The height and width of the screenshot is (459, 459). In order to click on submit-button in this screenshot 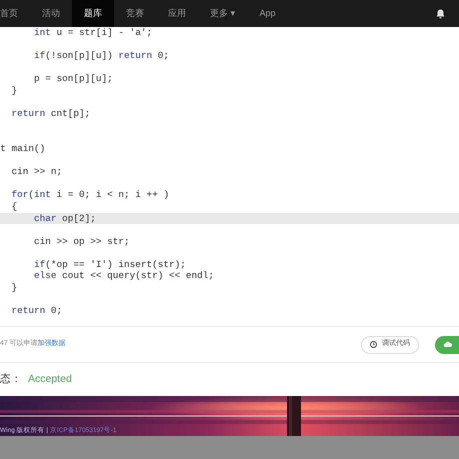, I will do `click(447, 345)`.